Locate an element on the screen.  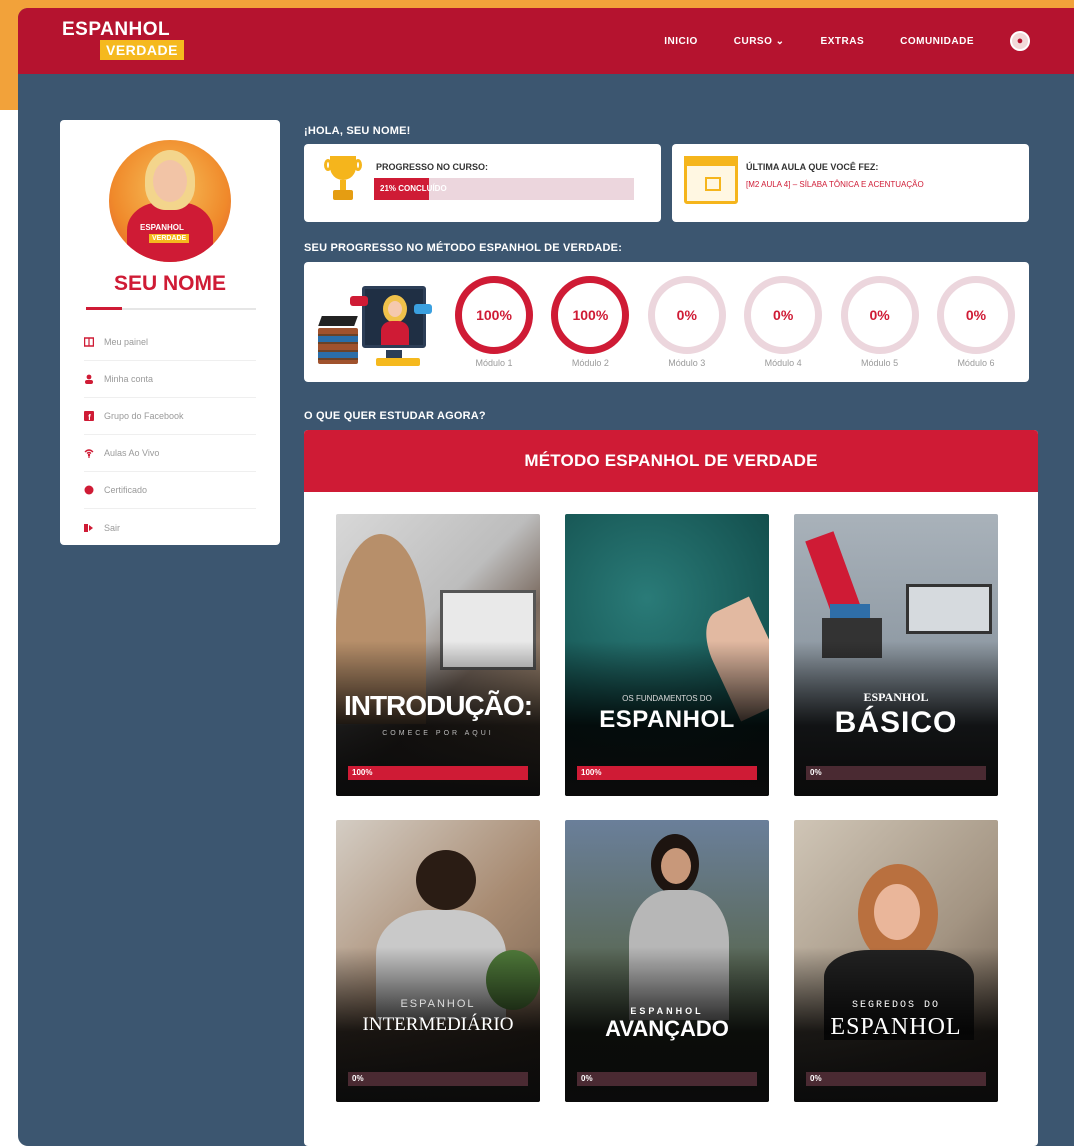
greeting-title: ¡HOLA, SEU NOME! is located at coordinates (357, 131).